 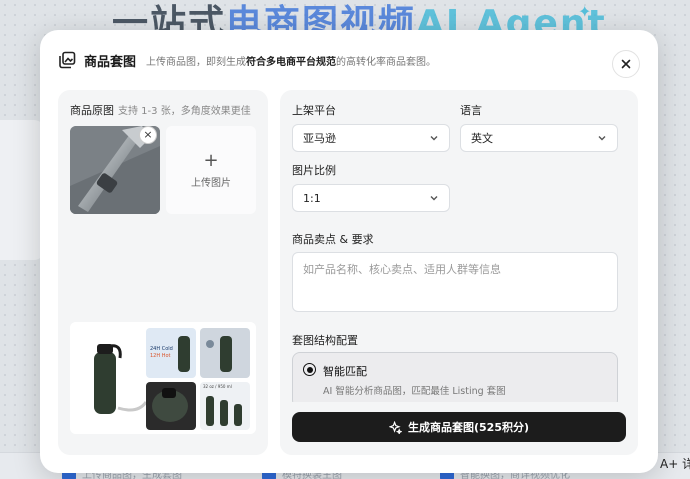 What do you see at coordinates (196, 62) in the screenshot?
I see `desc-pre: 上传商品图，即刻生成` at bounding box center [196, 62].